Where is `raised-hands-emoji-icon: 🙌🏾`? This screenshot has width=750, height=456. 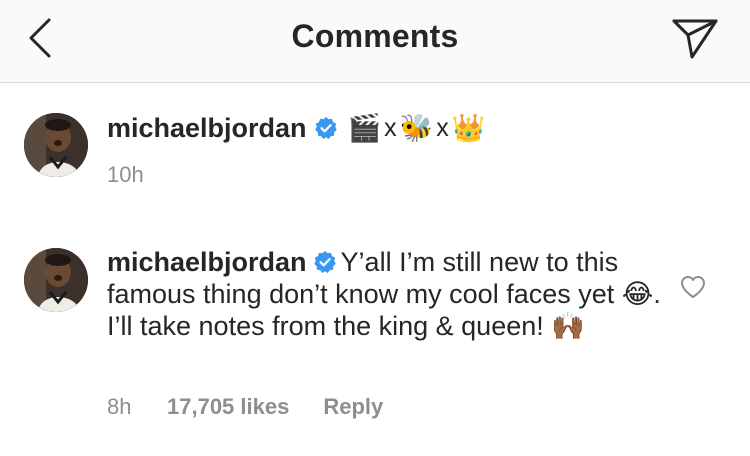
raised-hands-emoji-icon: 🙌🏾 is located at coordinates (568, 326).